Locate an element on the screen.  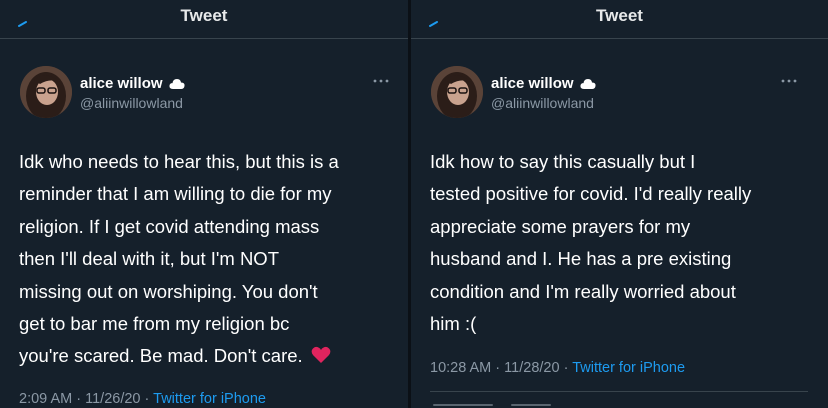
tweet-text-line: then I'll deal with it, but I'm NOT is located at coordinates (149, 259).